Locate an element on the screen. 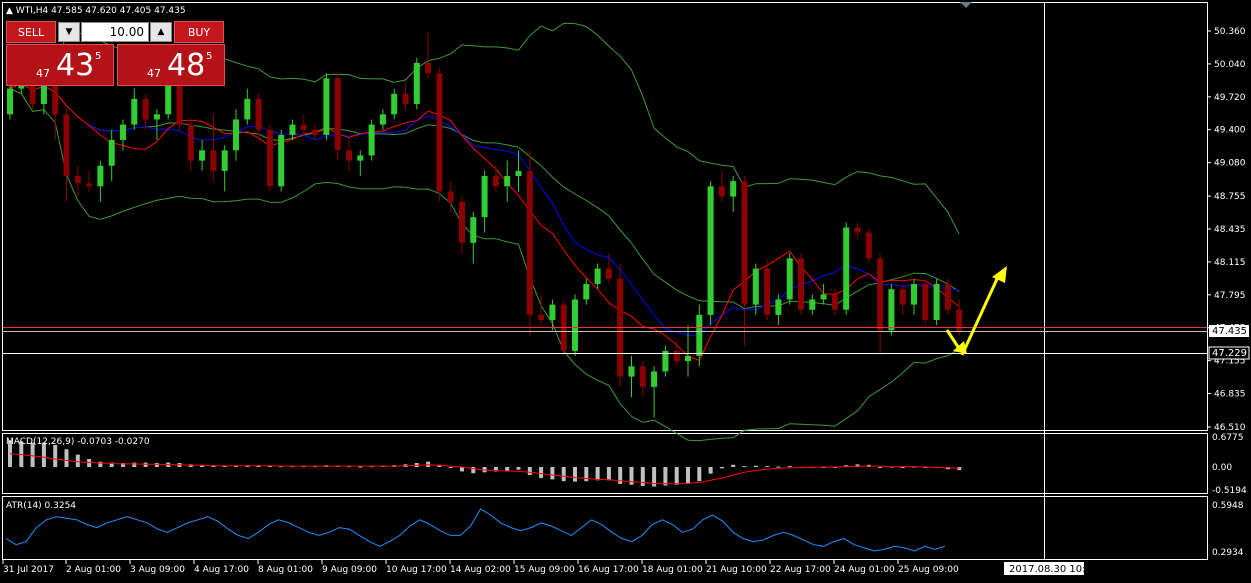  atr-tick-label: 0.2934 is located at coordinates (1228, 553).